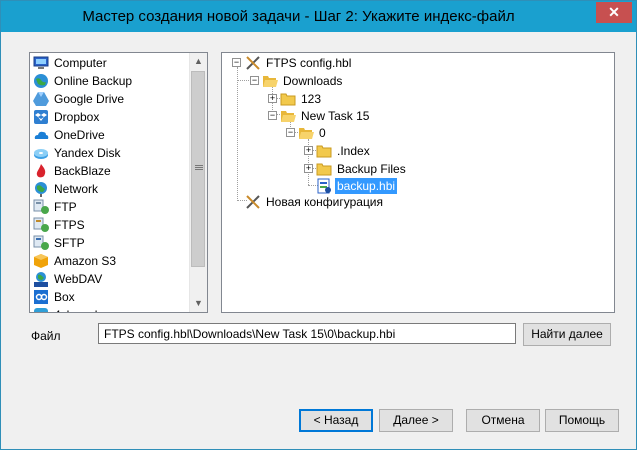 Image resolution: width=637 pixels, height=450 pixels. What do you see at coordinates (309, 63) in the screenshot?
I see `tree-node-label: FTPS config.hbl` at bounding box center [309, 63].